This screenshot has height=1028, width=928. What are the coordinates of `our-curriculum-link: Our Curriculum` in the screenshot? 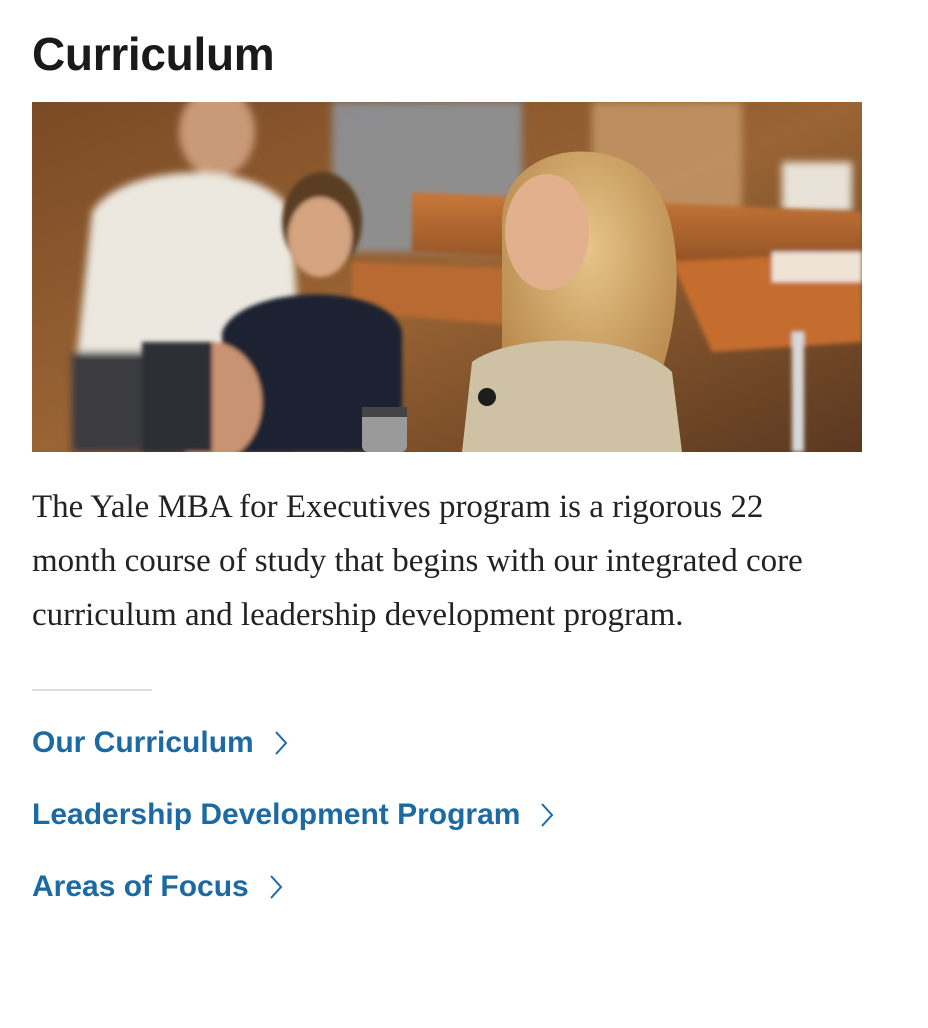 It's located at (160, 743).